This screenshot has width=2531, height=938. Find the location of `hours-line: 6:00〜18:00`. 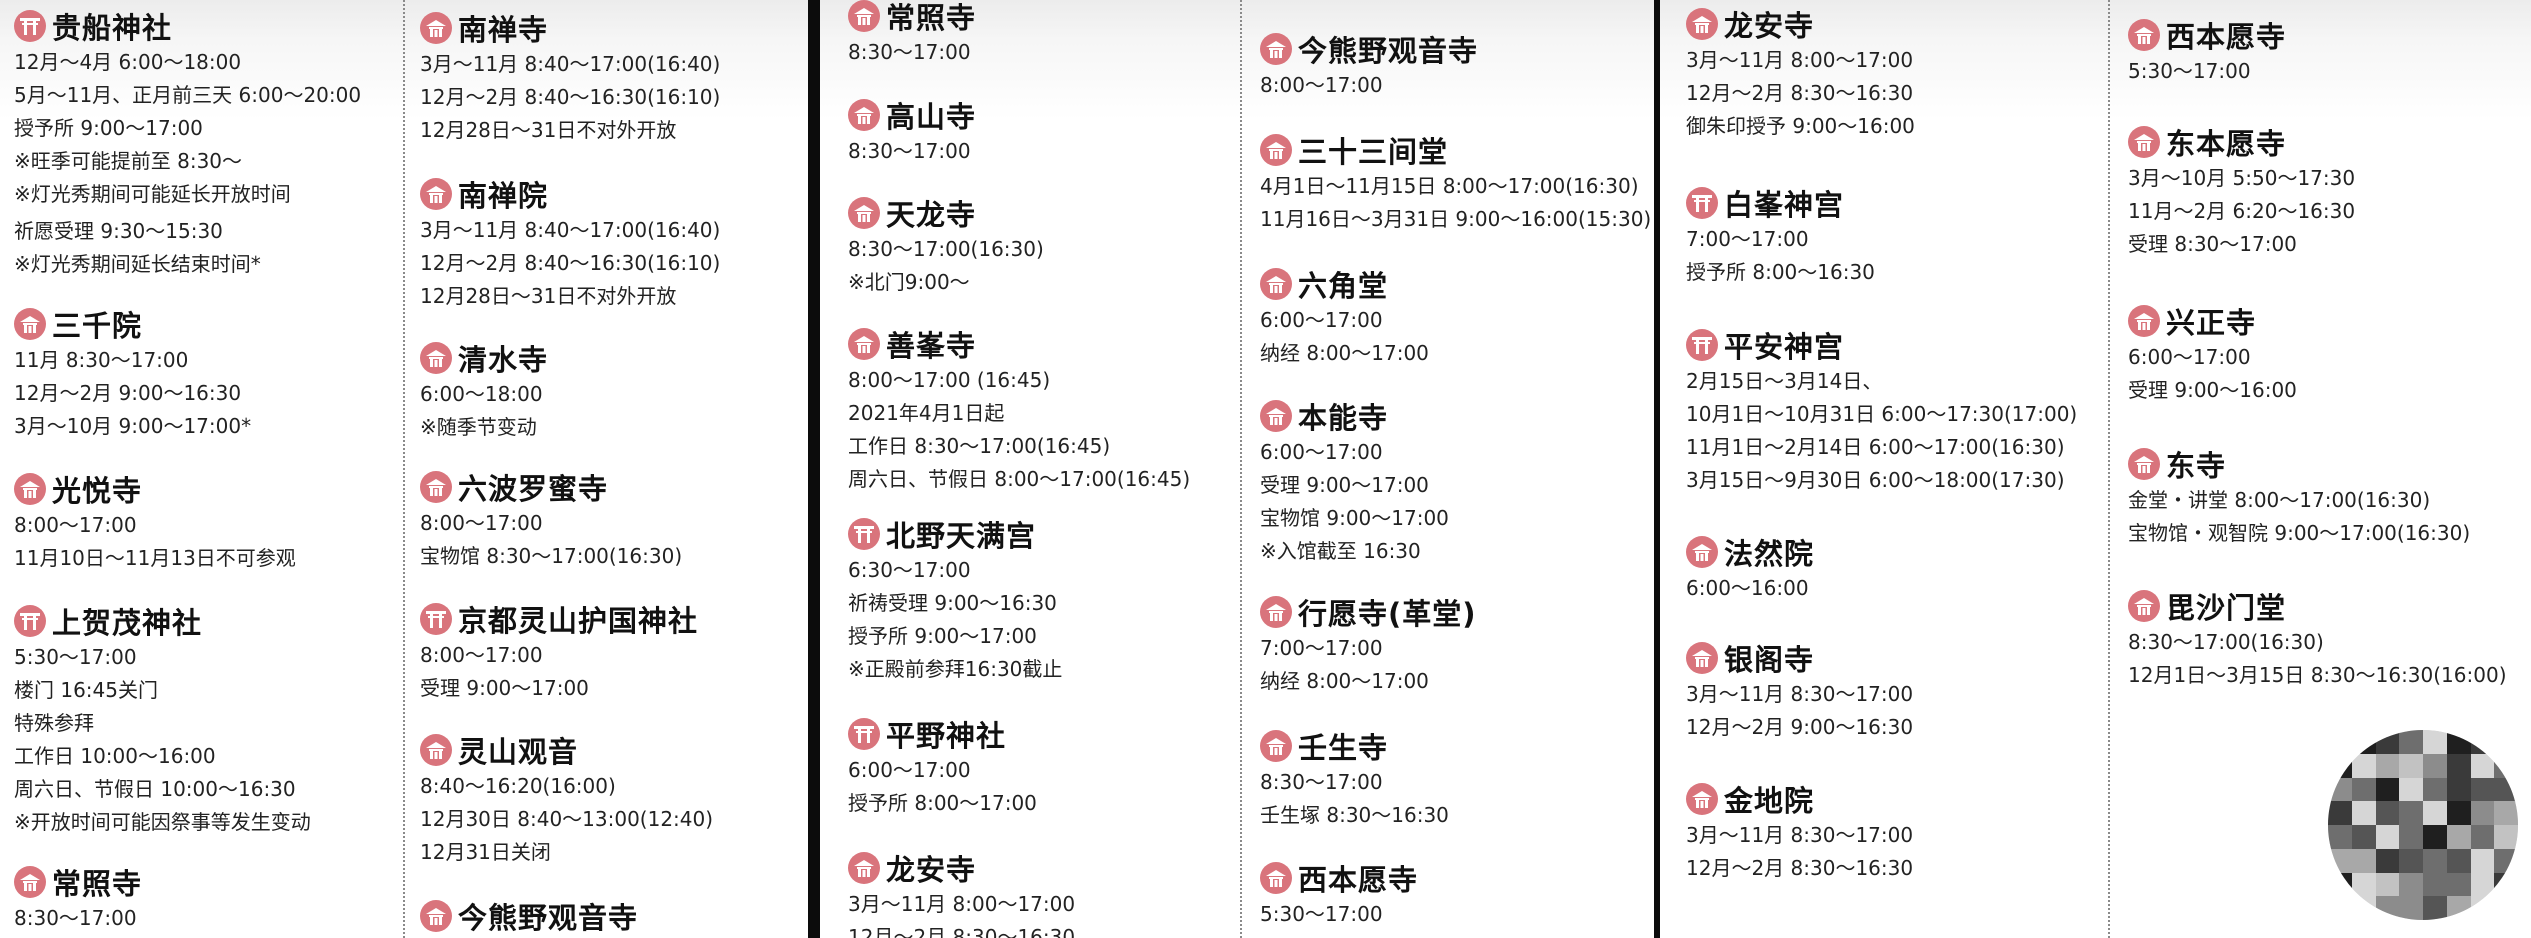

hours-line: 6:00〜18:00 is located at coordinates (481, 394).